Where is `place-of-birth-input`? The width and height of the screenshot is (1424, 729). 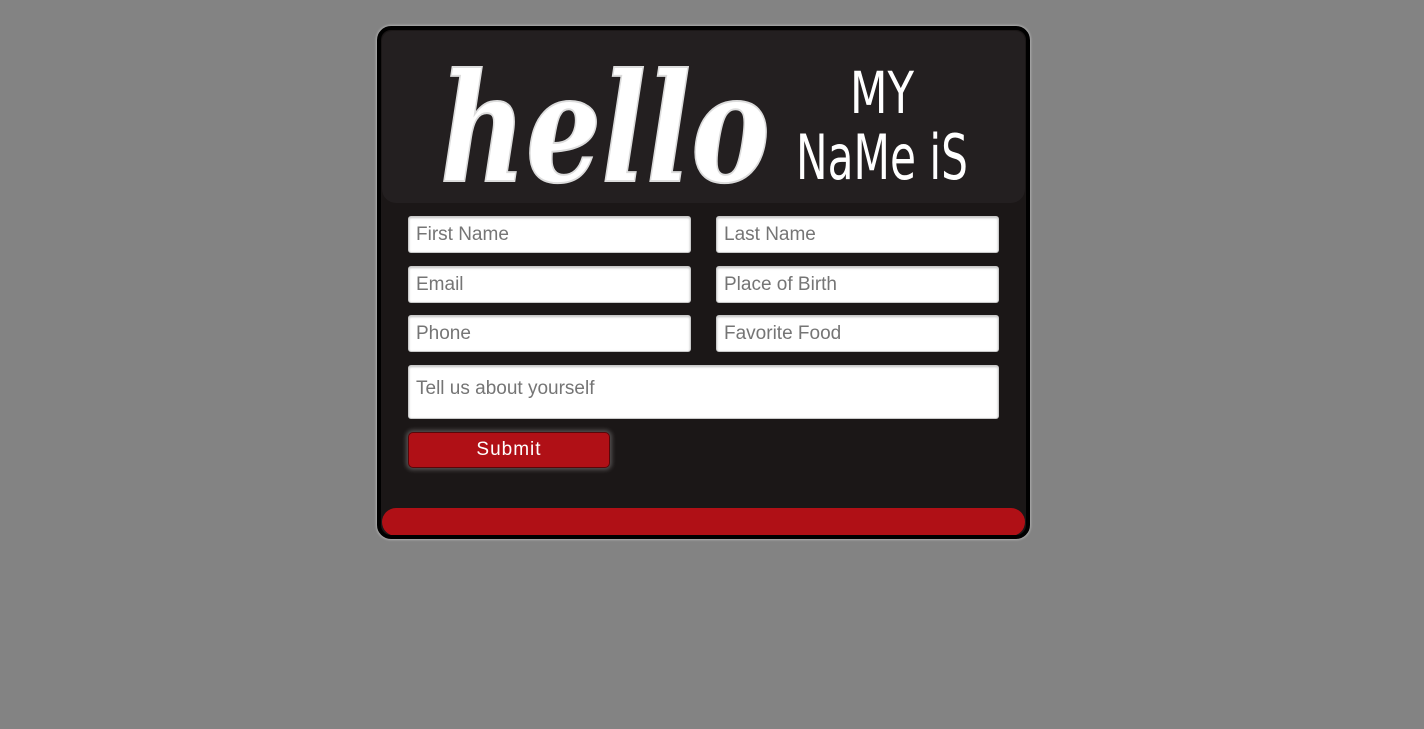
place-of-birth-input is located at coordinates (857, 284).